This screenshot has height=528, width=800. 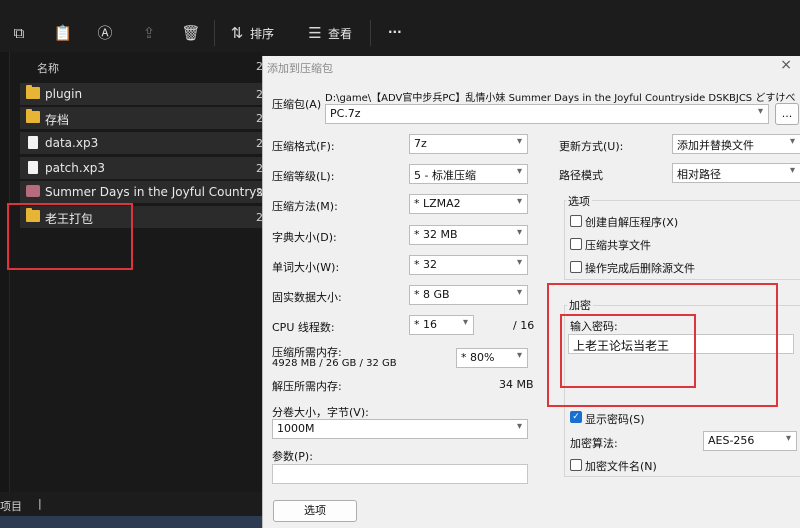 I want to click on sort-button: 排序, so click(x=262, y=33).